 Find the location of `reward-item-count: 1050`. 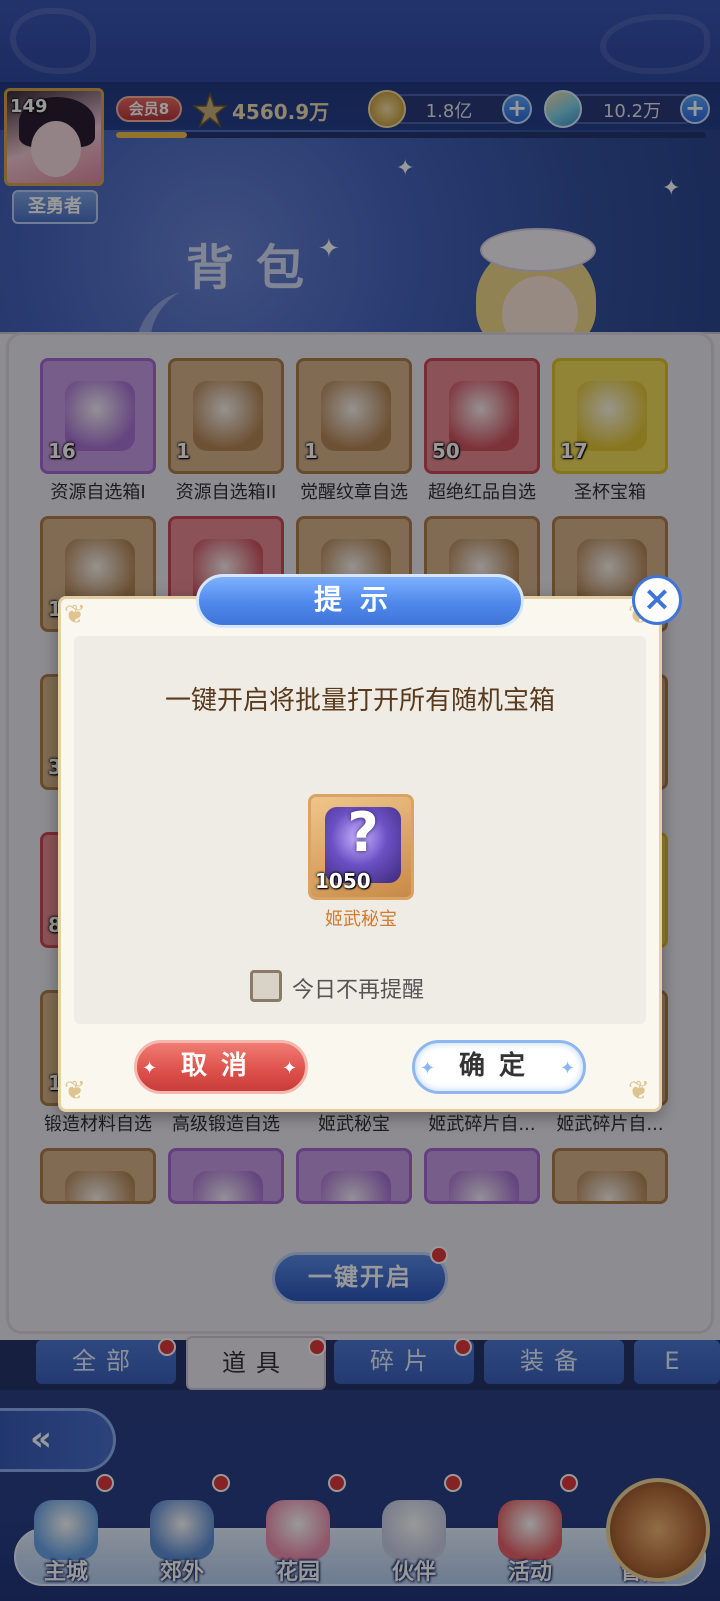

reward-item-count: 1050 is located at coordinates (343, 881).